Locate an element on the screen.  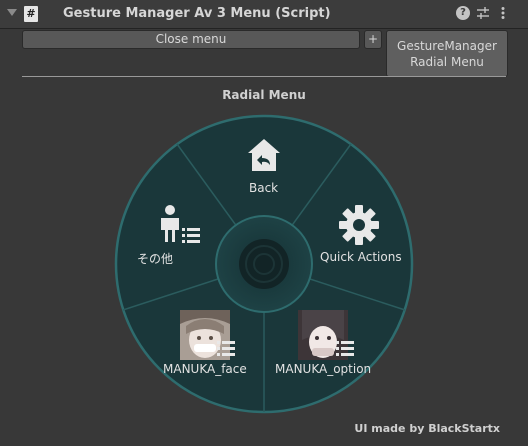
section-title: Radial Menu is located at coordinates (264, 95).